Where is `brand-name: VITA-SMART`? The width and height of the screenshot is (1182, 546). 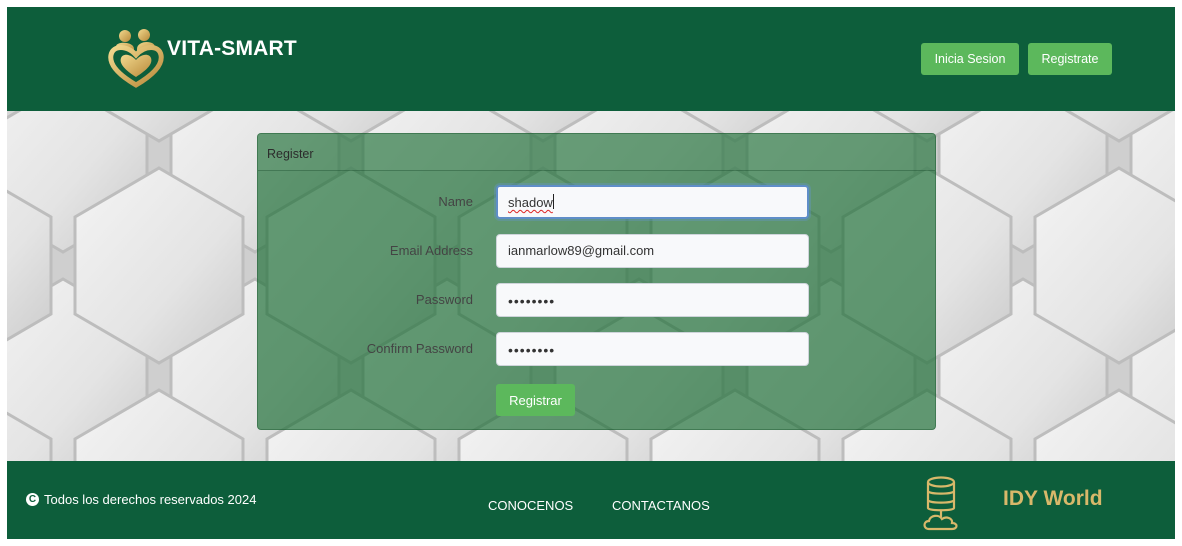
brand-name: VITA-SMART is located at coordinates (232, 48).